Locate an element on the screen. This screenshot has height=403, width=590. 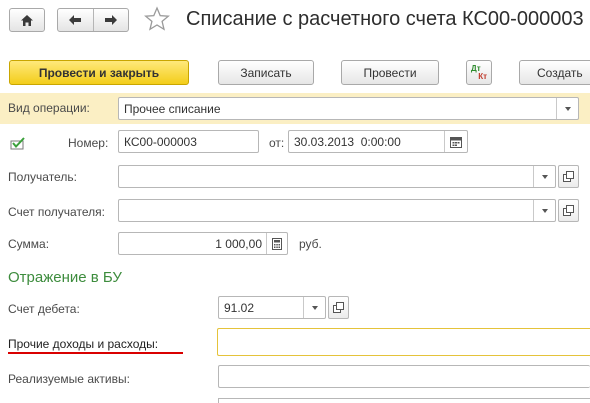
debit-account-field: 91.02 is located at coordinates (272, 307).